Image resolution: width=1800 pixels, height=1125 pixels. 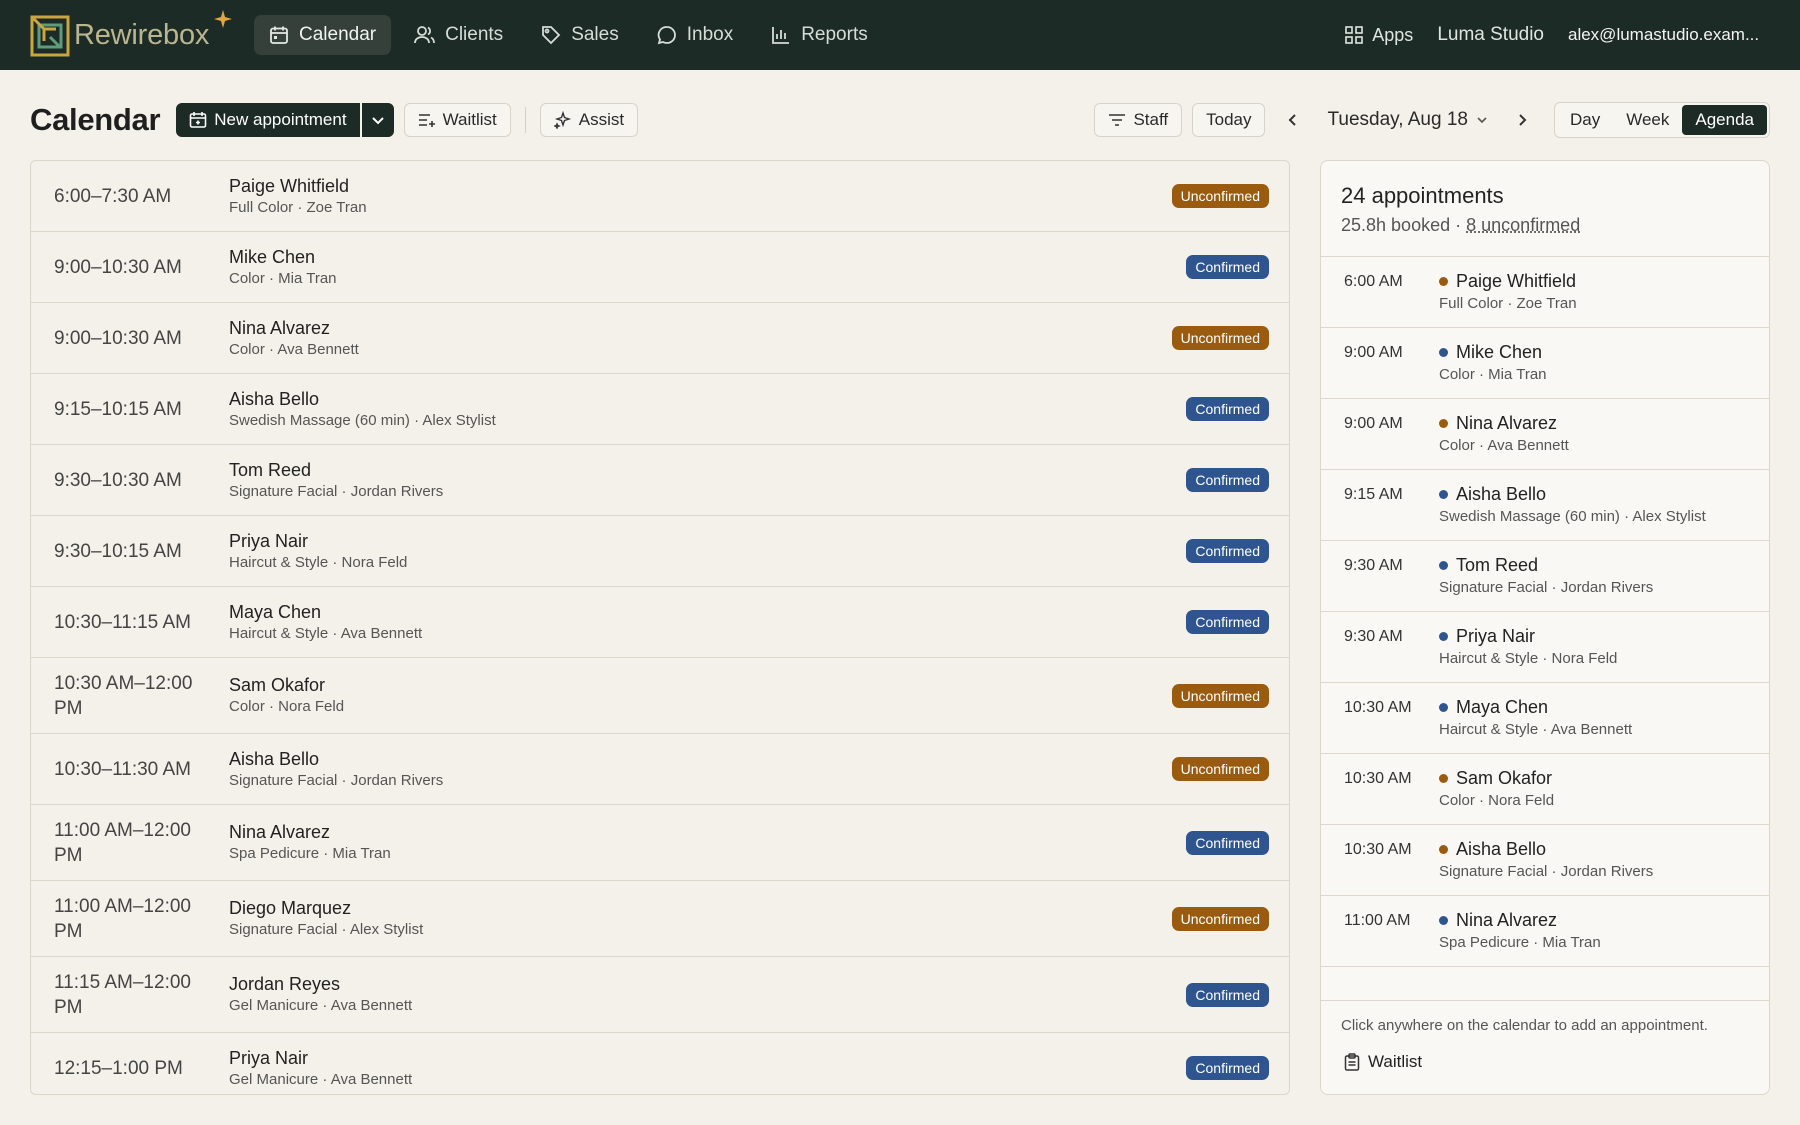 I want to click on client-name: Nina Alvarez, so click(x=280, y=832).